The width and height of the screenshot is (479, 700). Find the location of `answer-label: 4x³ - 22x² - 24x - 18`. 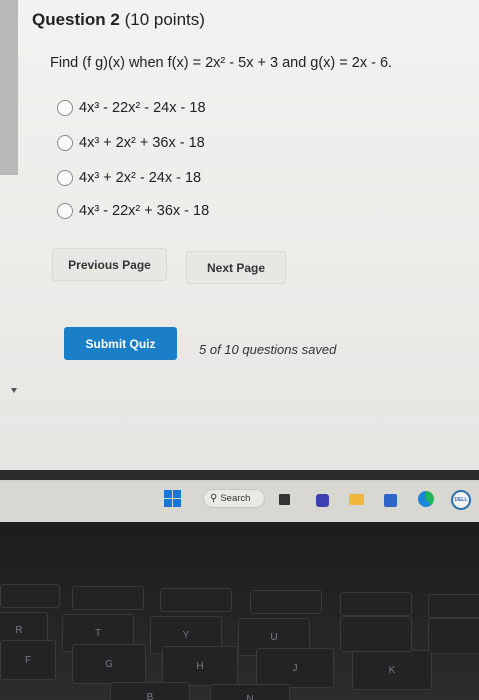

answer-label: 4x³ - 22x² - 24x - 18 is located at coordinates (142, 108).